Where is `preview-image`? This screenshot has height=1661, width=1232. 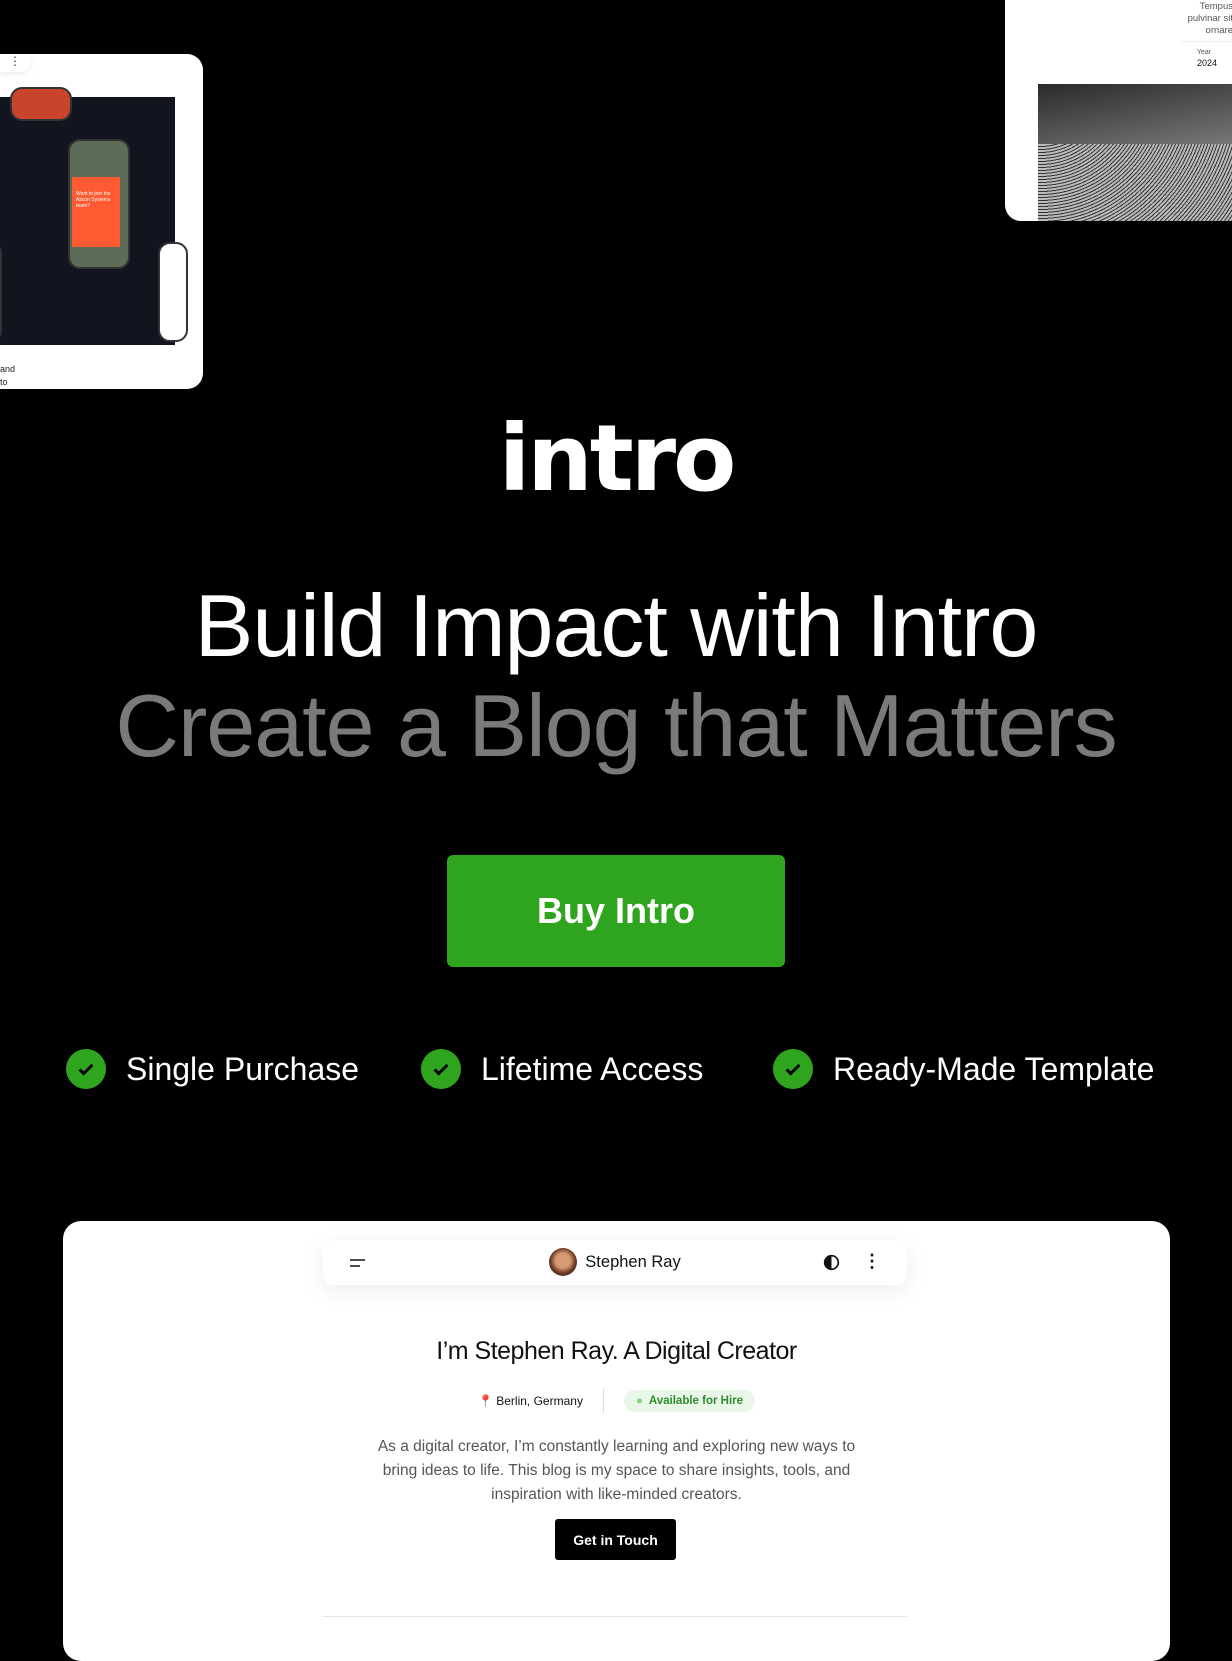
preview-image is located at coordinates (1135, 152).